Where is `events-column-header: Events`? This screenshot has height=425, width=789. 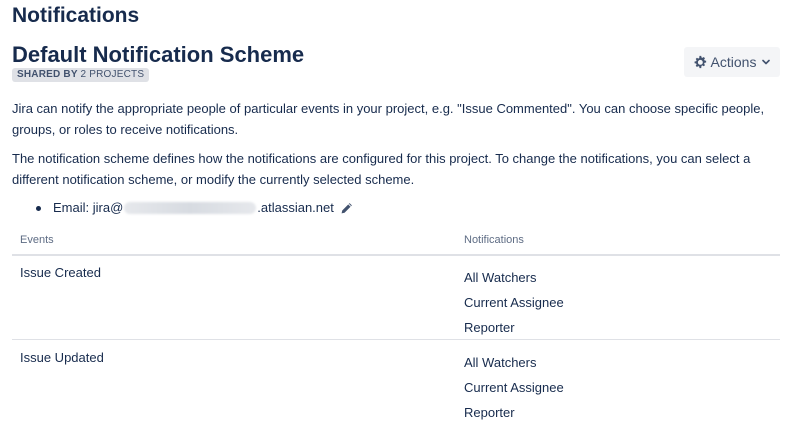 events-column-header: Events is located at coordinates (37, 240).